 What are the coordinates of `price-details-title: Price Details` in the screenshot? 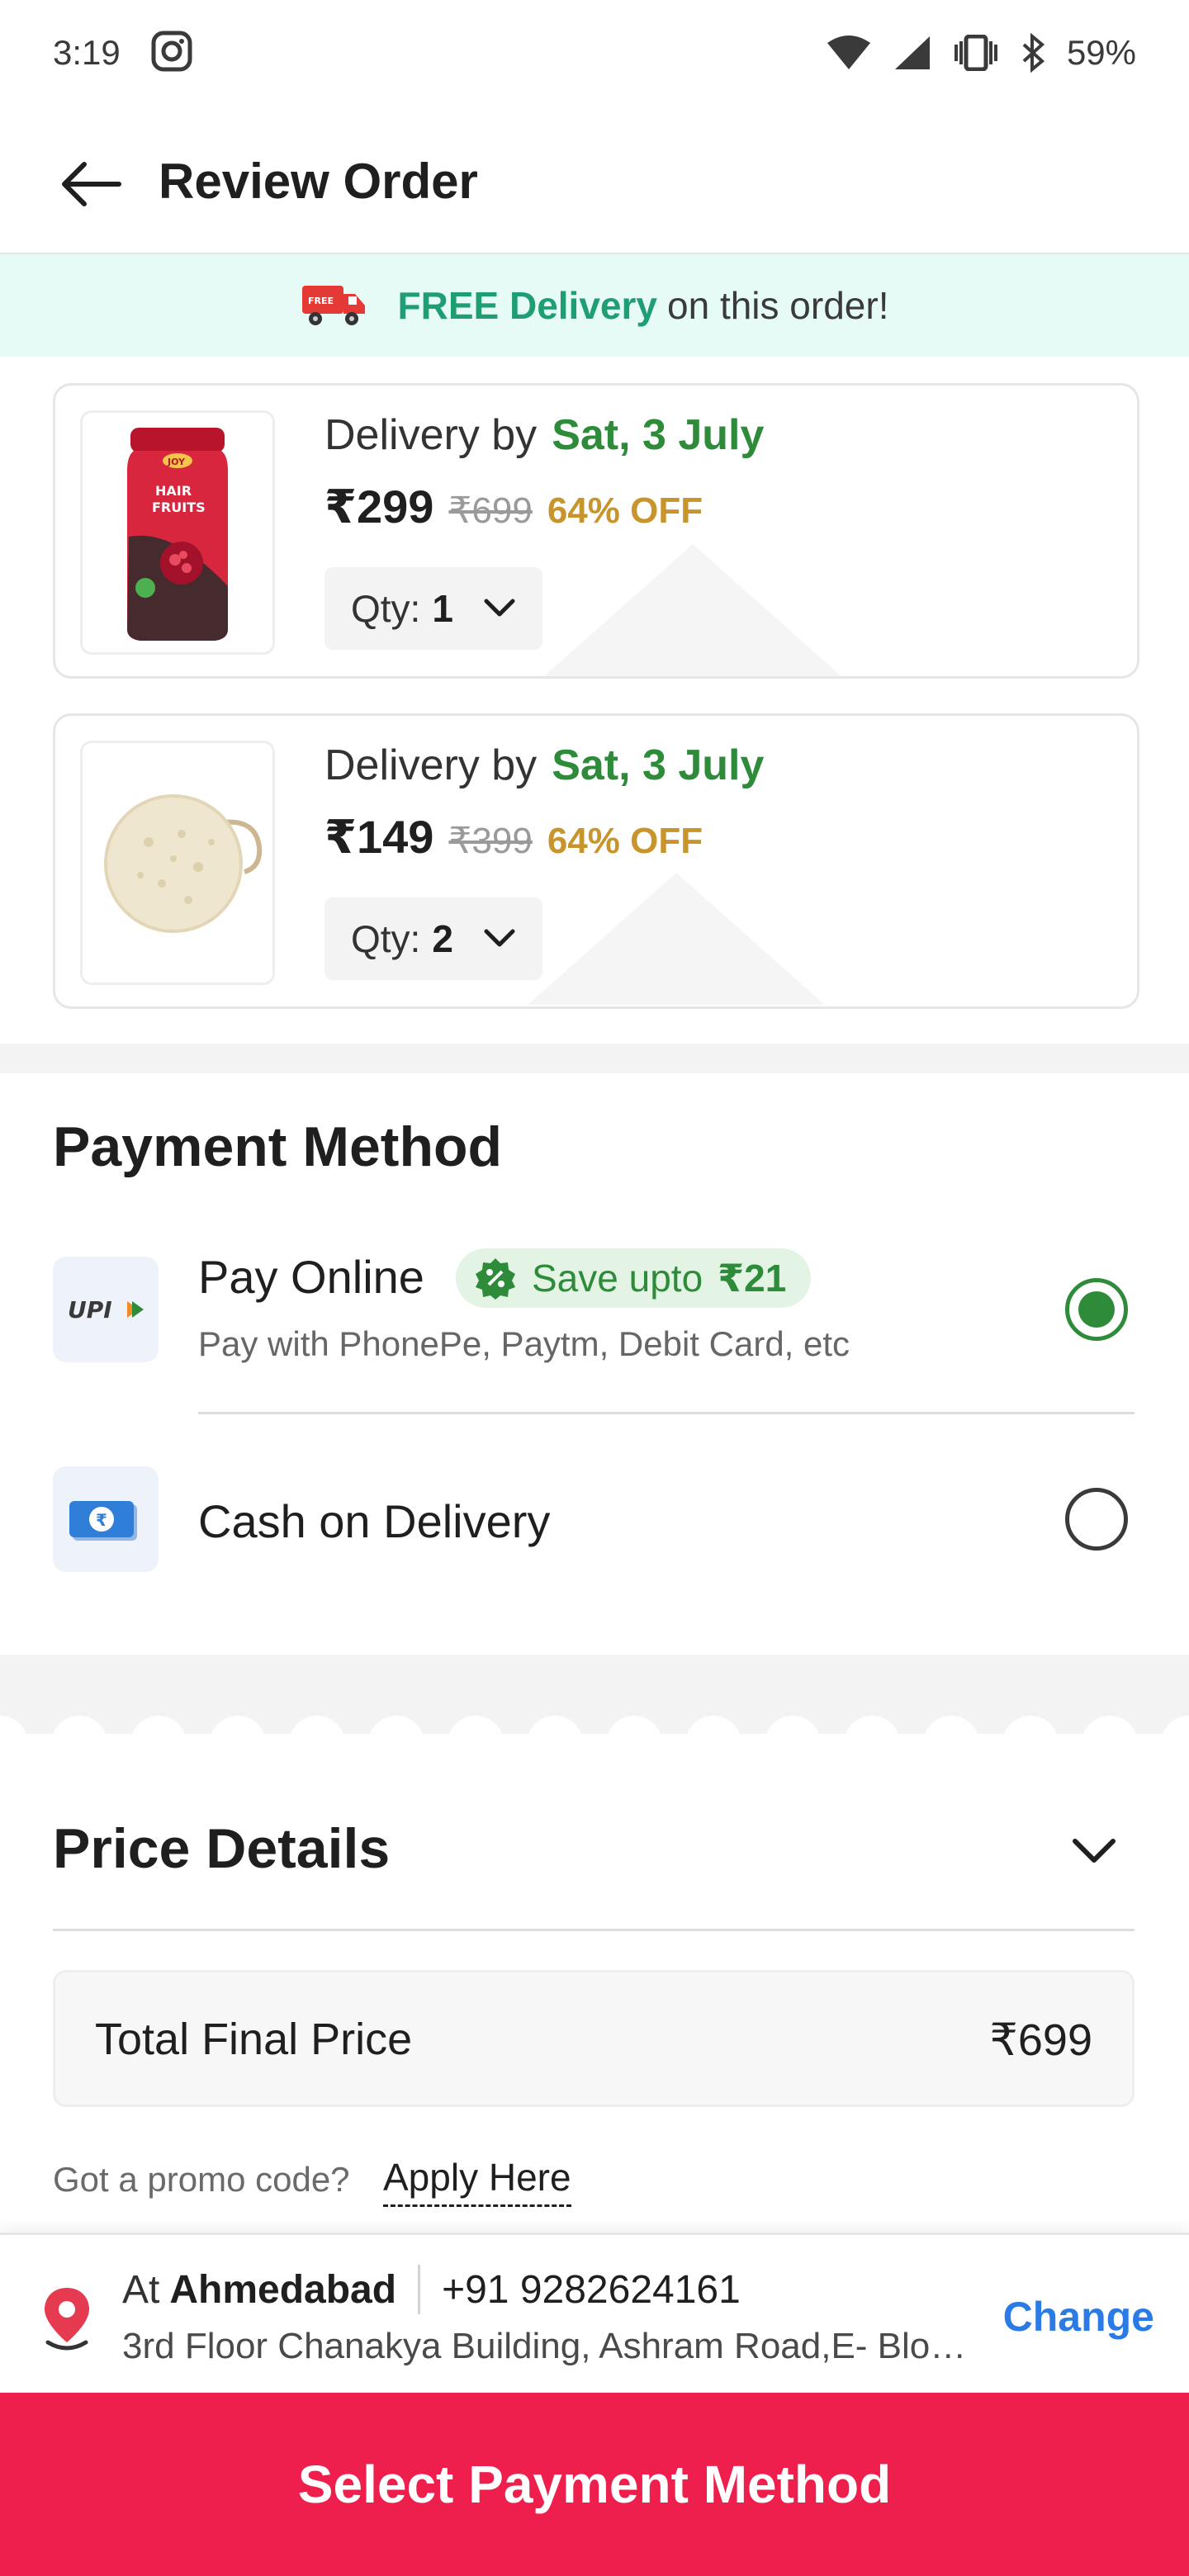 It's located at (222, 1848).